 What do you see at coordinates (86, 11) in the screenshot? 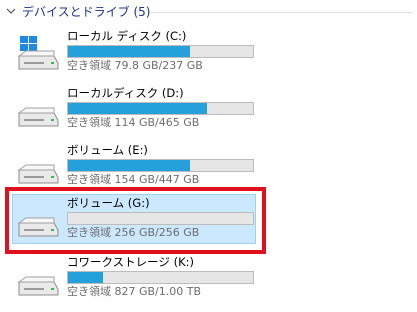
I see `section-title: デバイスとドライブ (5)` at bounding box center [86, 11].